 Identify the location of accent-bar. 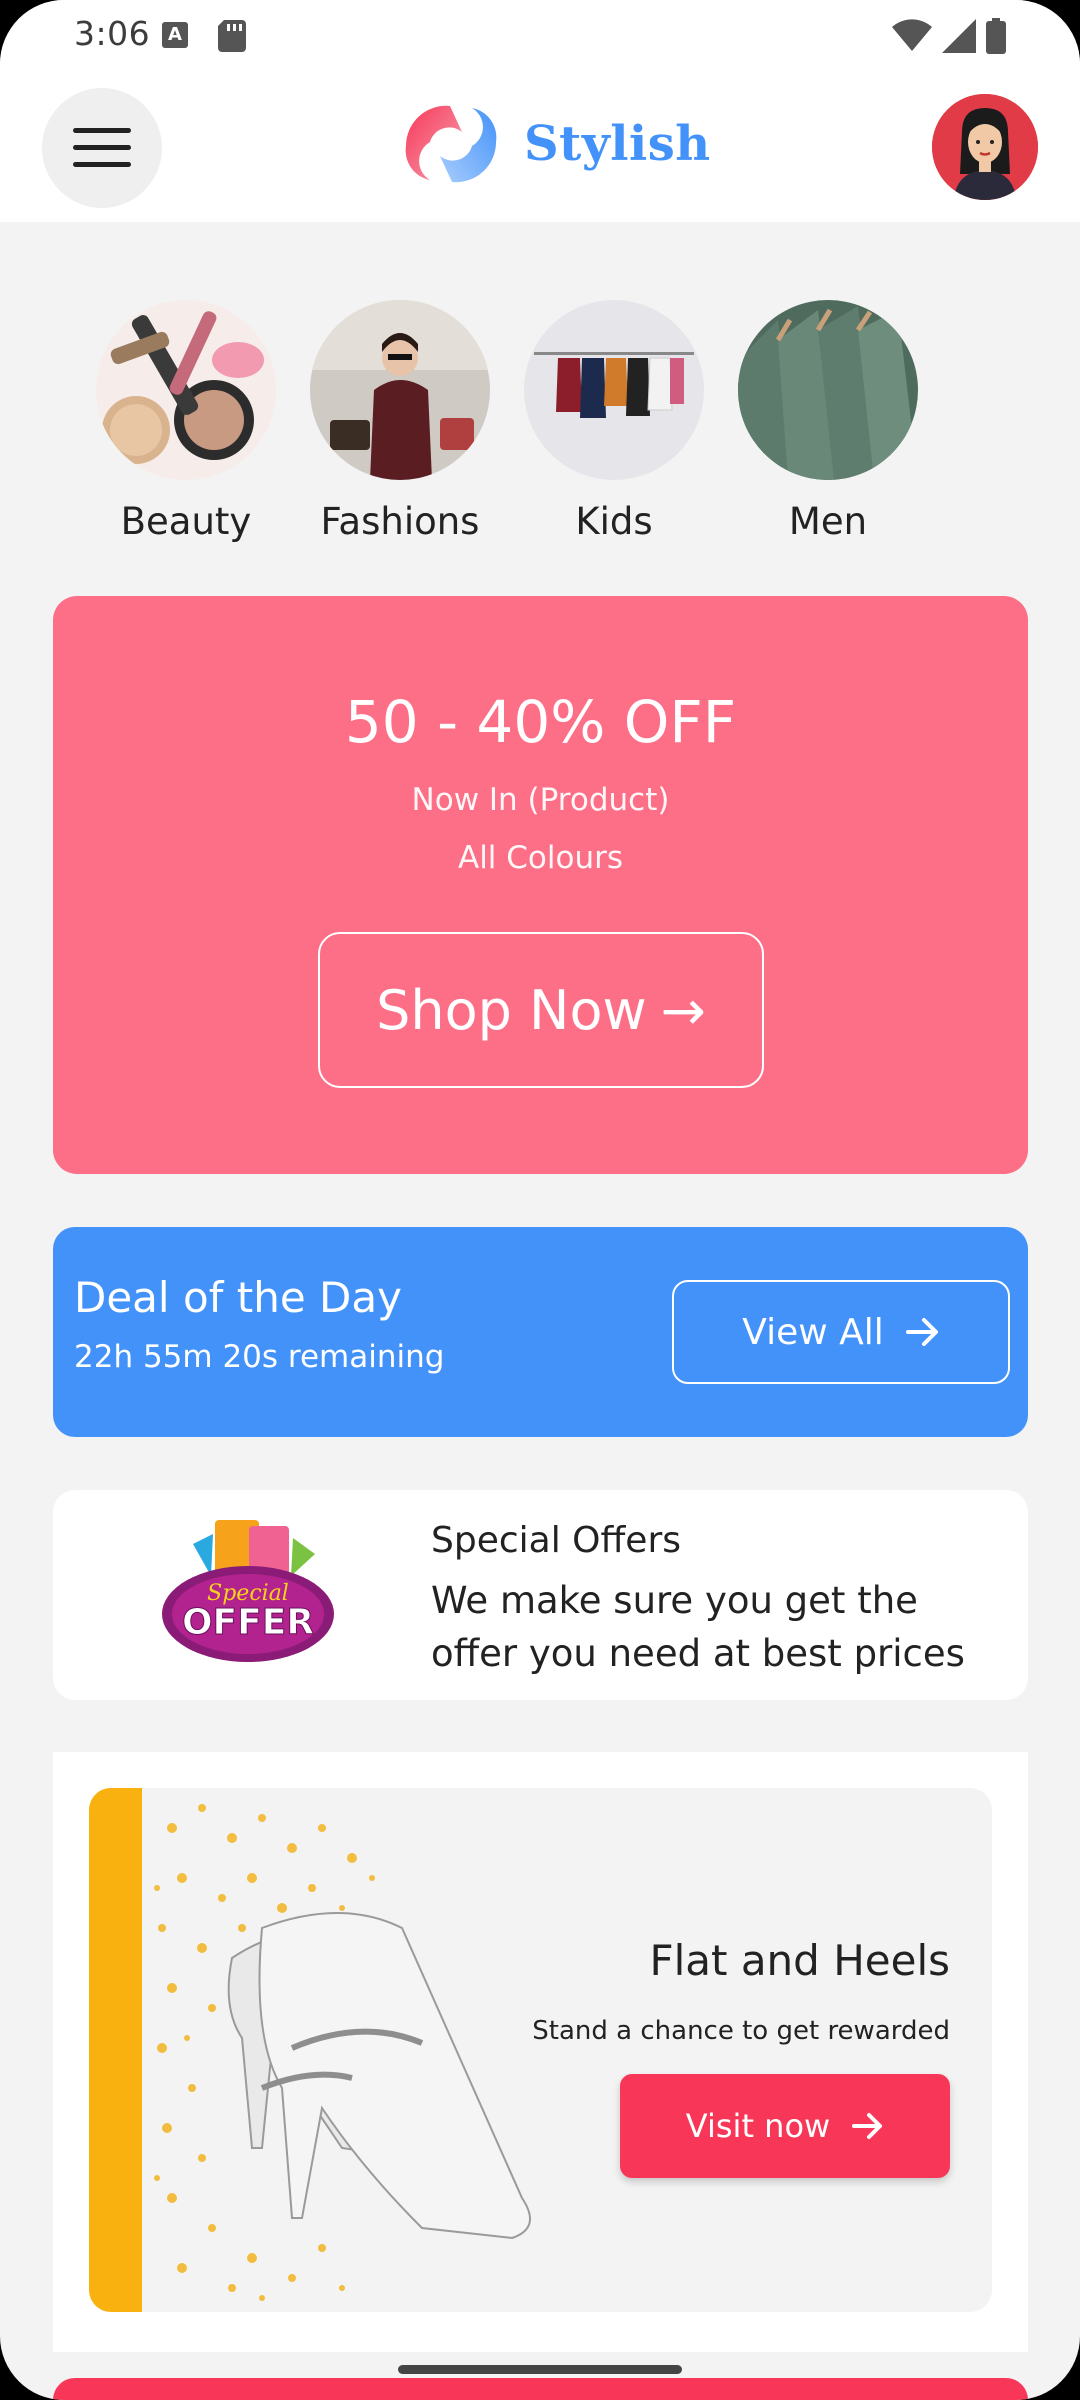
(115, 2050).